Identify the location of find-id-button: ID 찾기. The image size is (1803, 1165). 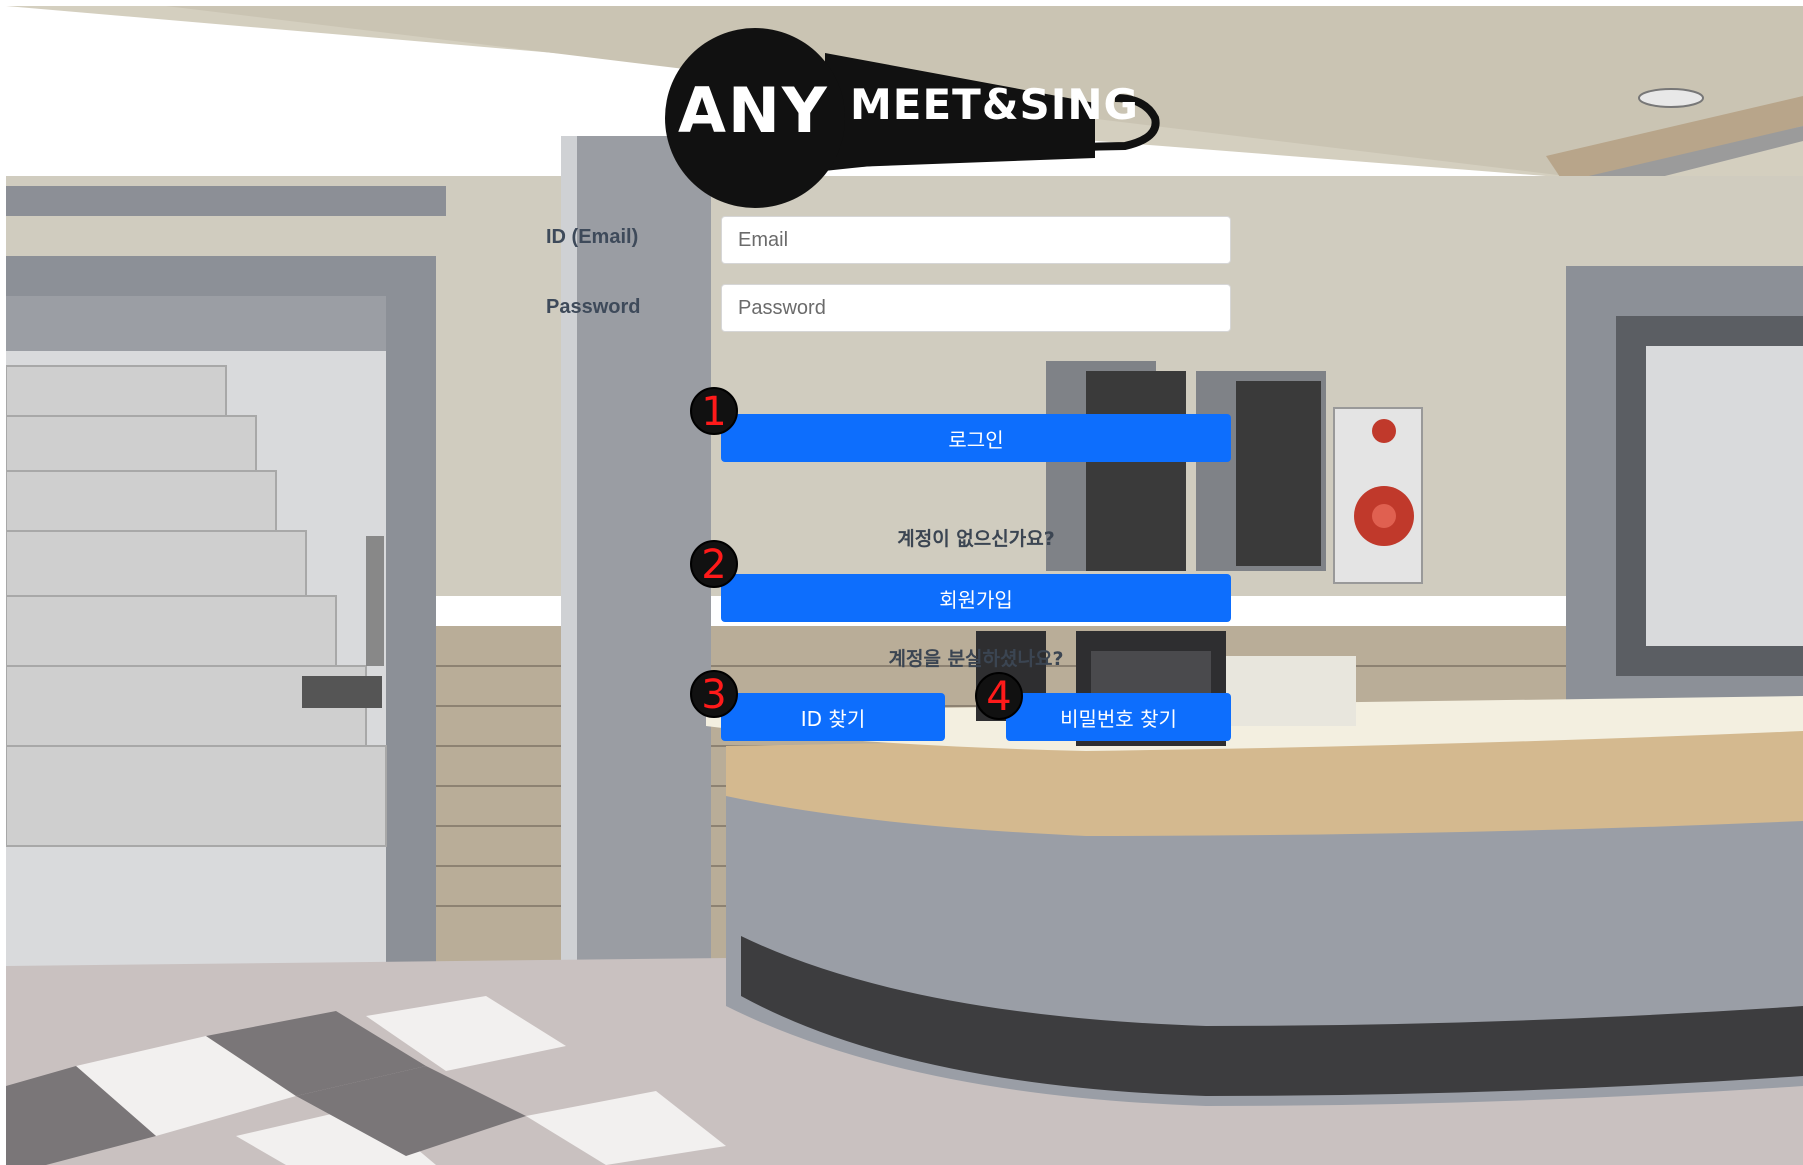
(833, 717).